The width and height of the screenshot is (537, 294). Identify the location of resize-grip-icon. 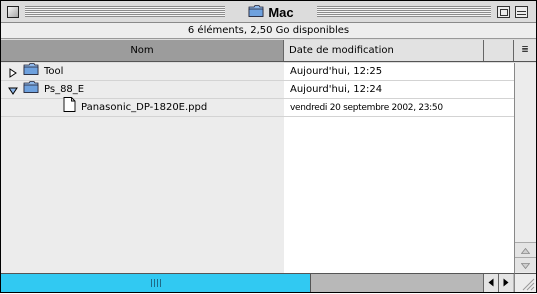
(525, 286).